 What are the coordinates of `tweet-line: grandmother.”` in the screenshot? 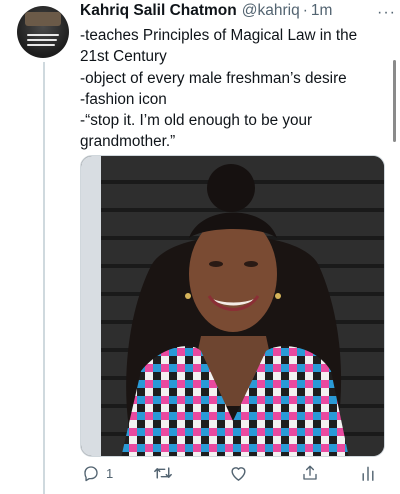 It's located at (128, 142).